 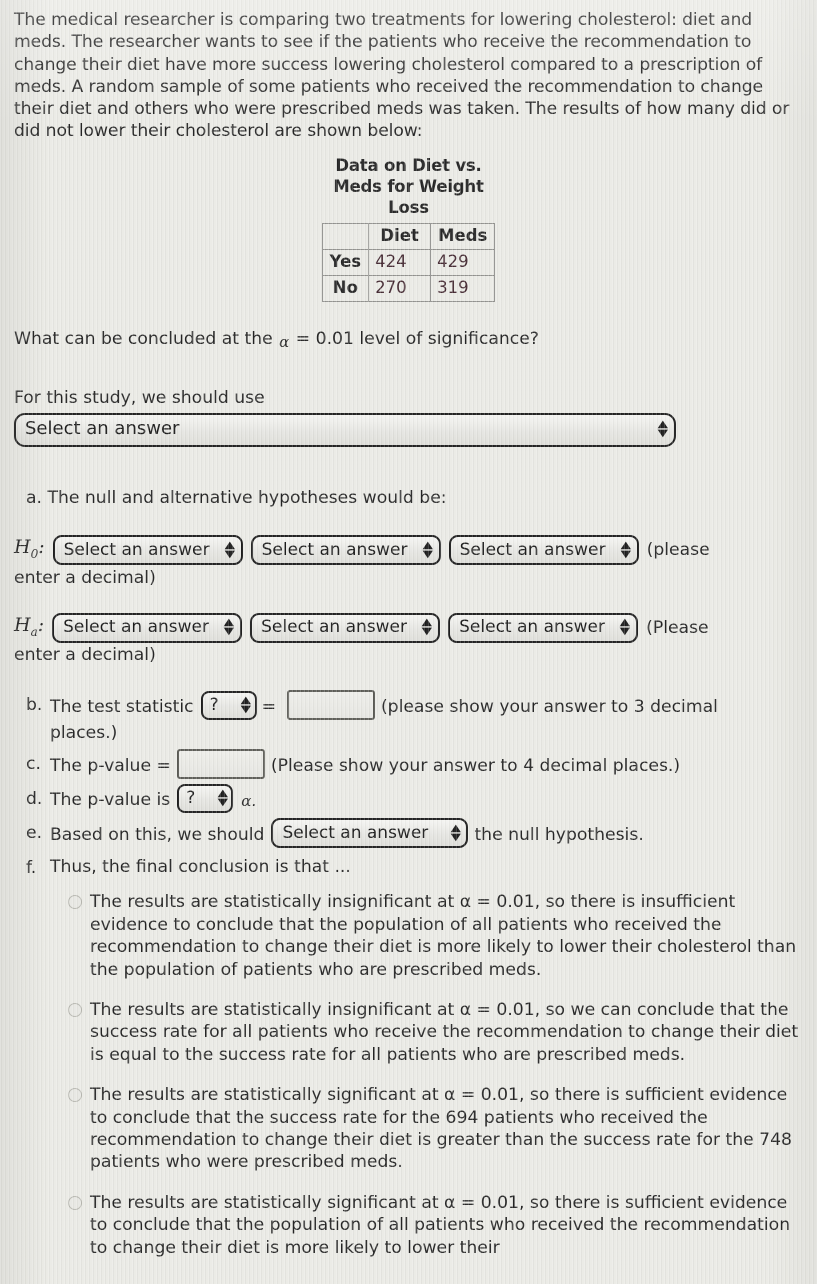 I want to click on test-statistic-input, so click(x=330, y=705).